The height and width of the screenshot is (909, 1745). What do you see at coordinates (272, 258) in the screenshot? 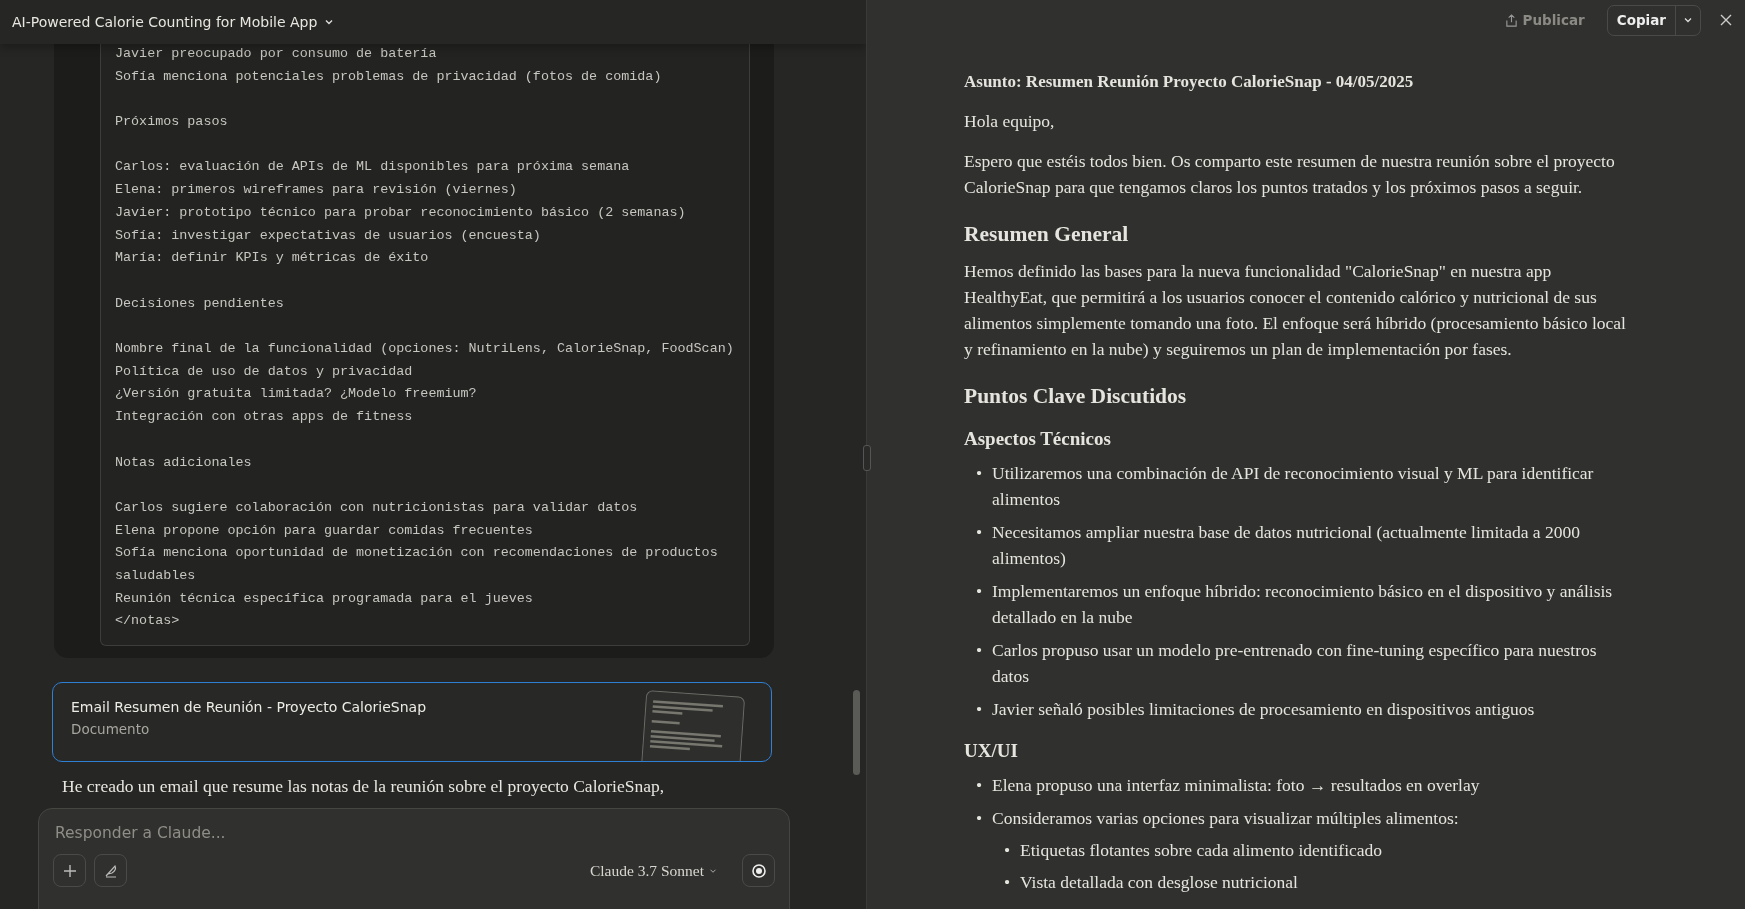
I see `code-line: María: definir KPIs y métricas de éxito` at bounding box center [272, 258].